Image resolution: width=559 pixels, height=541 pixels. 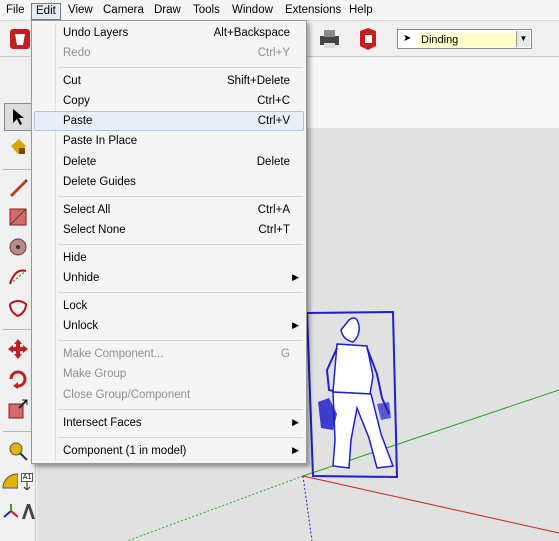 What do you see at coordinates (169, 326) in the screenshot?
I see `menu-item-unlock: Unlock ▶` at bounding box center [169, 326].